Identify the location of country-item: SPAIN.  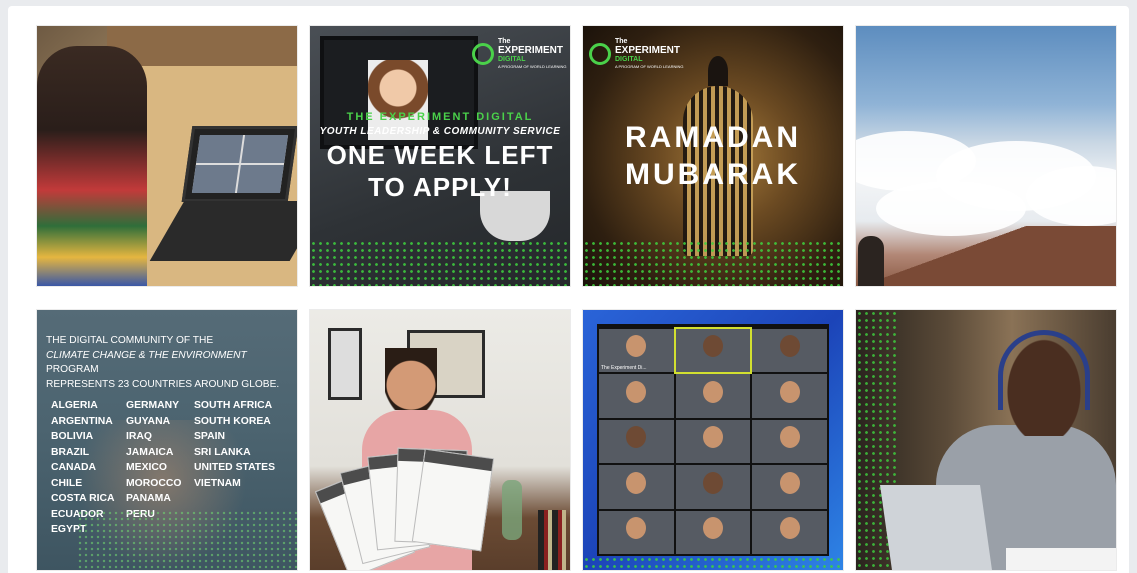
(209, 436).